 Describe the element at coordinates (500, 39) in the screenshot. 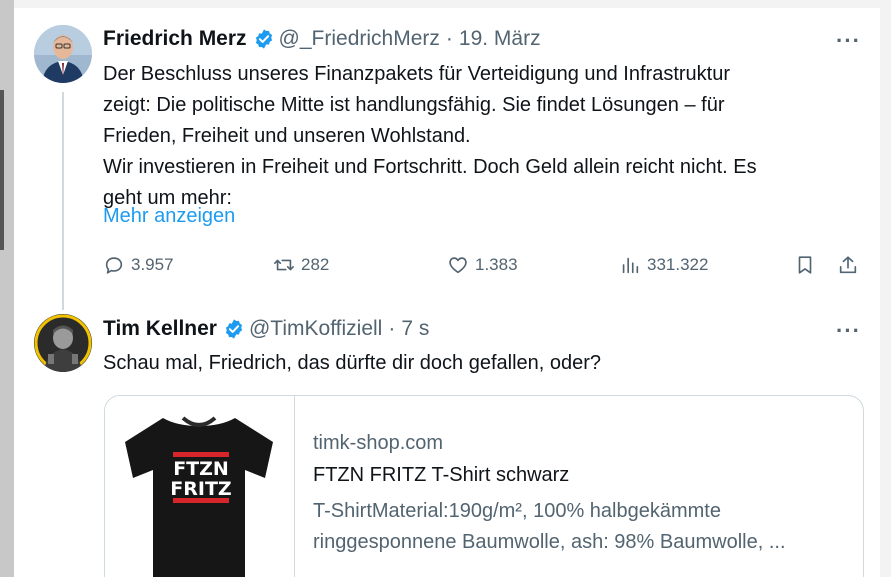

I see `tweet-timestamp: 19. März` at that location.